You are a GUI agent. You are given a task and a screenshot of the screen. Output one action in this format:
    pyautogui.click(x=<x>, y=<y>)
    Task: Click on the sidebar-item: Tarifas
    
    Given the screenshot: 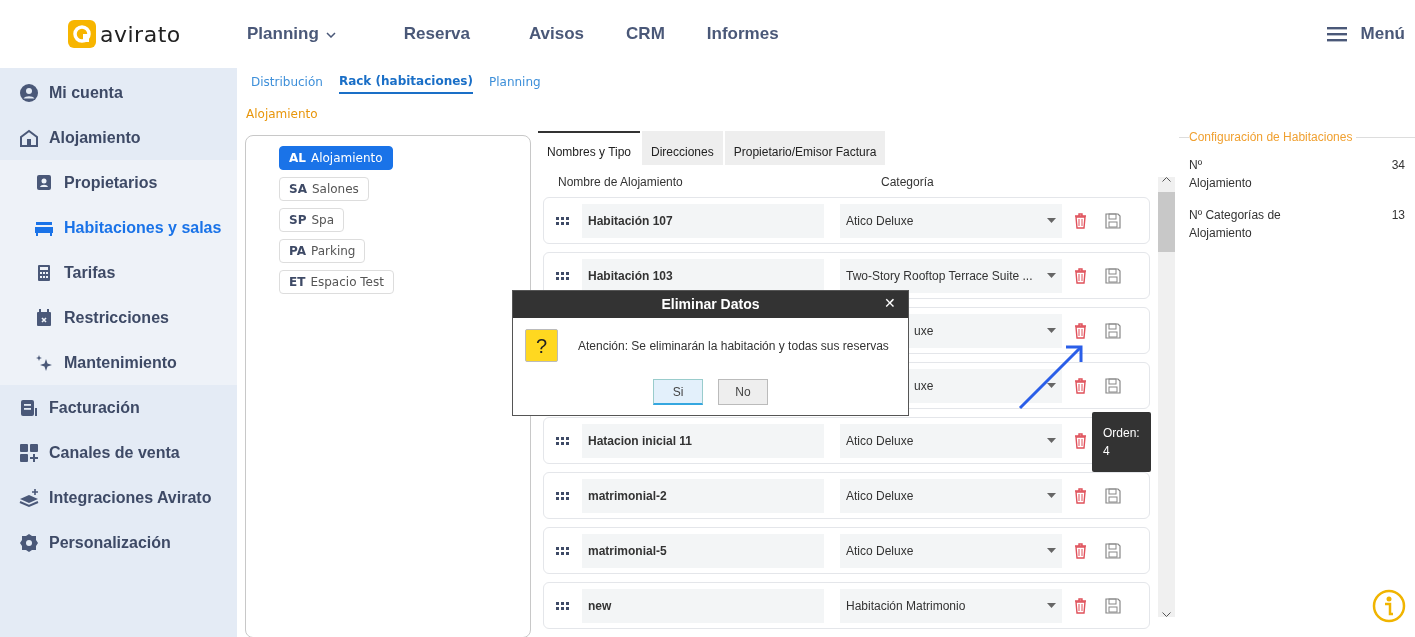 What is the action you would take?
    pyautogui.click(x=118, y=272)
    